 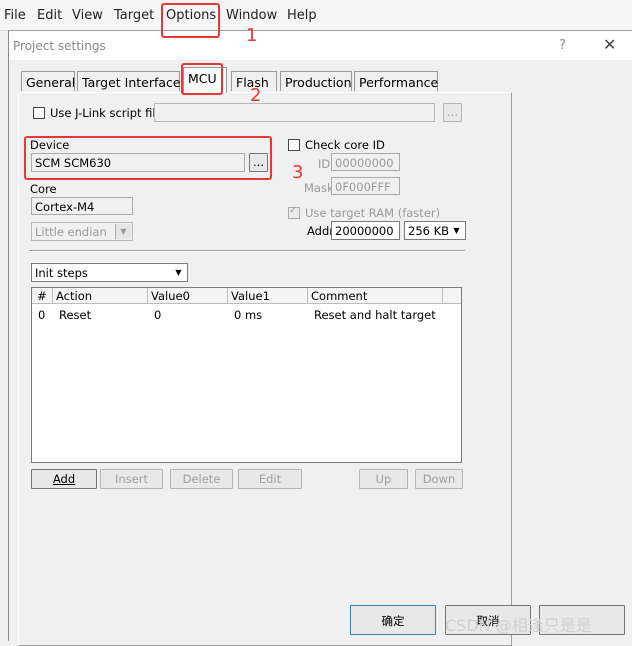 What do you see at coordinates (106, 113) in the screenshot?
I see `jlink-script-label: Use J-Link script file` at bounding box center [106, 113].